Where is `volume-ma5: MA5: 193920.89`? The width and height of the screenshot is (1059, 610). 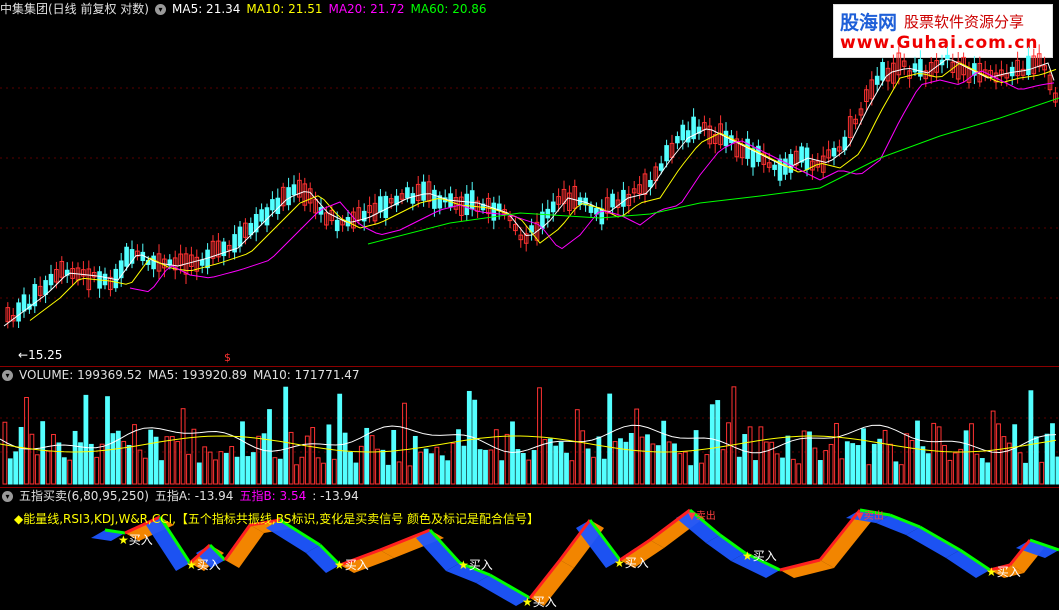
volume-ma5: MA5: 193920.89 is located at coordinates (197, 375).